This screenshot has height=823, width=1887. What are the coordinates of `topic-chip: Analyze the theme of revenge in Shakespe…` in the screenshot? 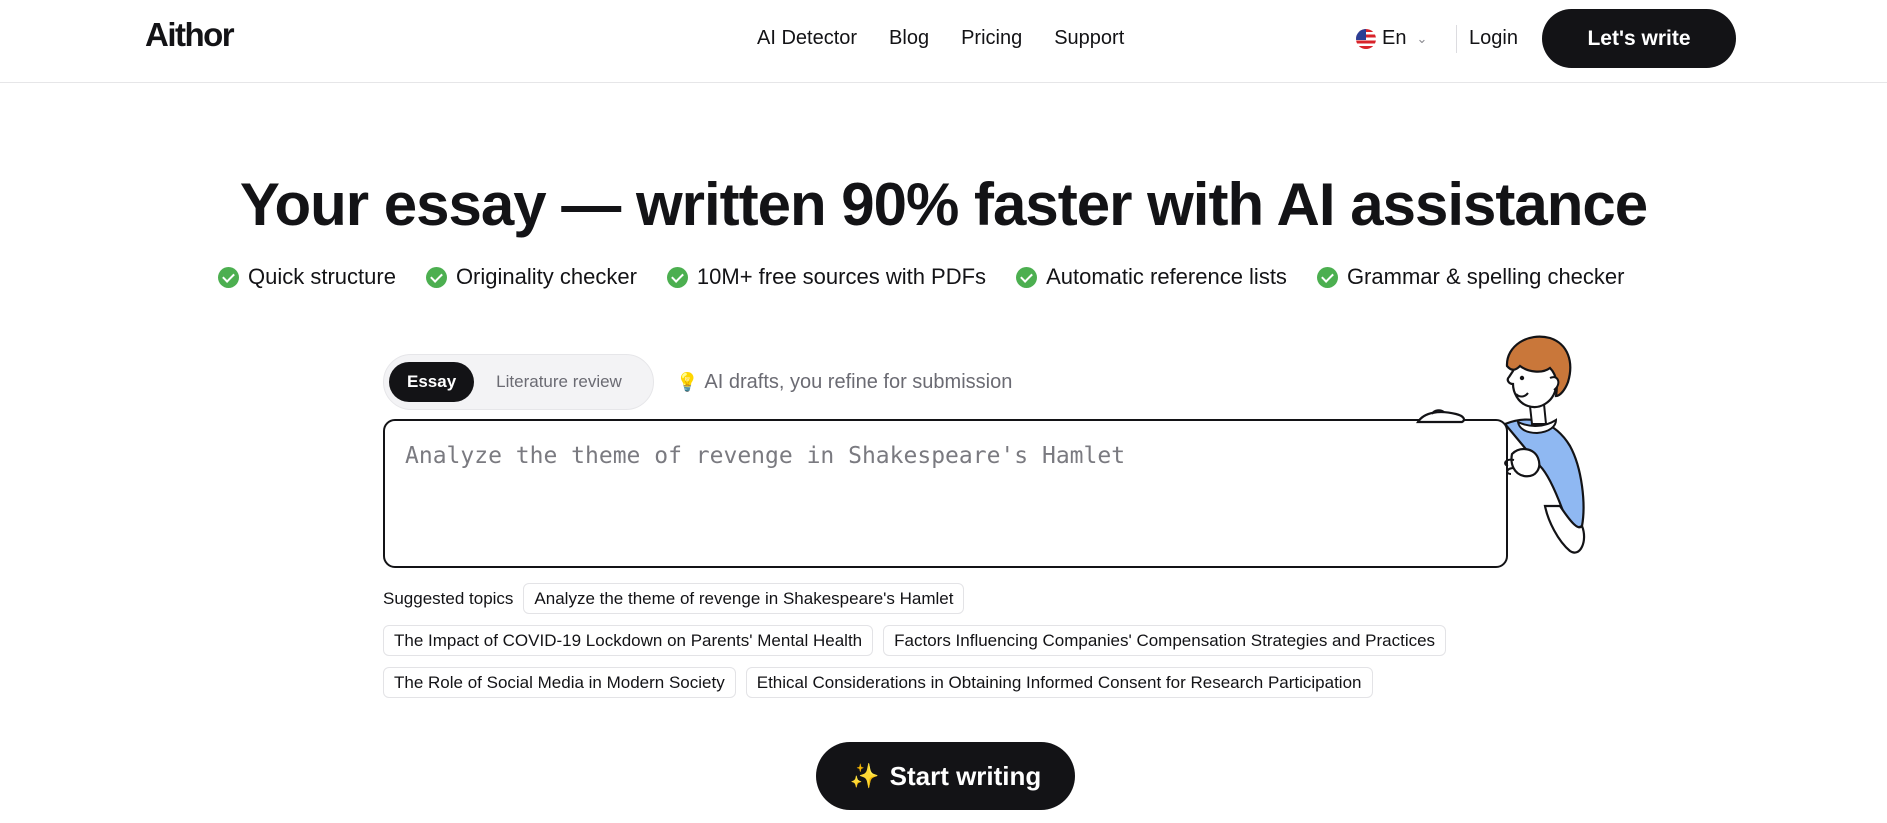 It's located at (744, 598).